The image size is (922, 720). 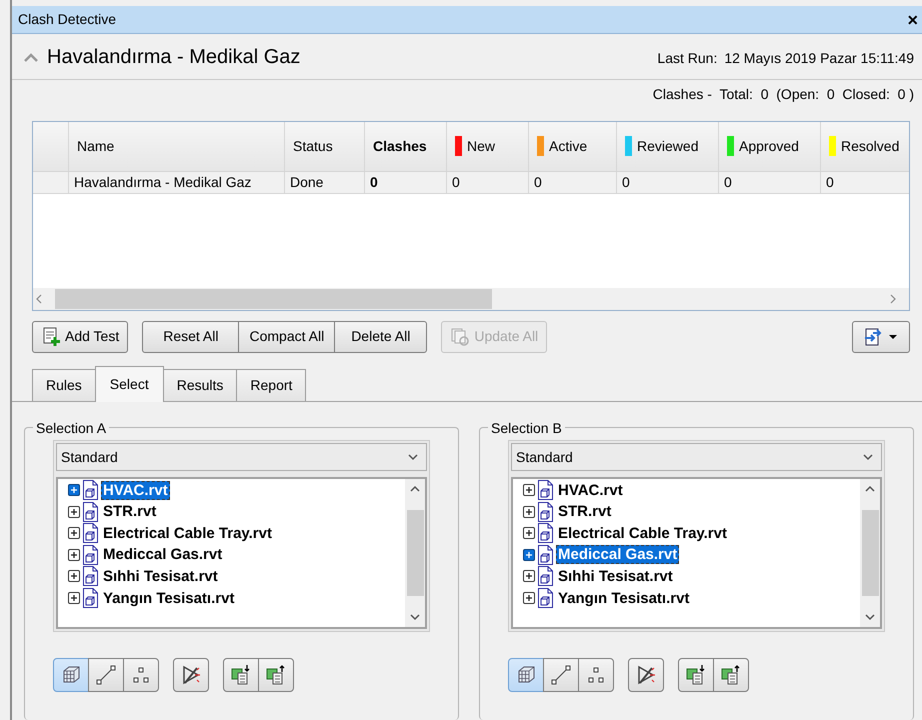 What do you see at coordinates (177, 146) in the screenshot?
I see `column-header: Name` at bounding box center [177, 146].